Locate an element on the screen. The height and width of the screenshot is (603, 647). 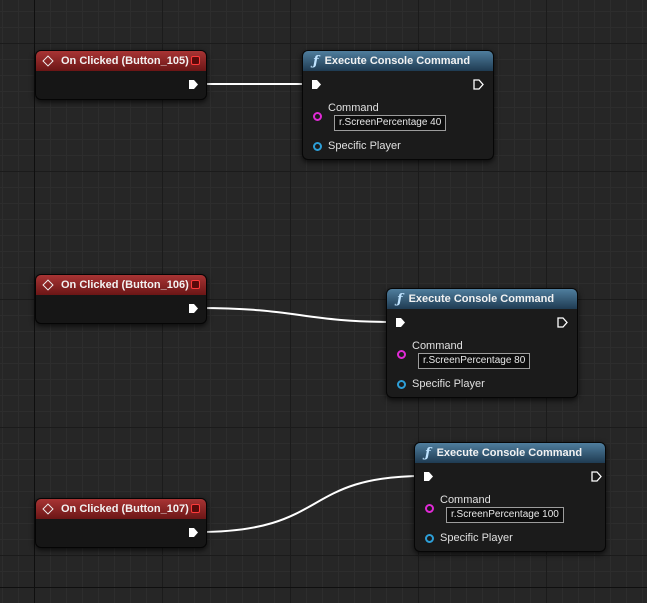
command-input: r.ScreenPercentage 40 is located at coordinates (390, 123).